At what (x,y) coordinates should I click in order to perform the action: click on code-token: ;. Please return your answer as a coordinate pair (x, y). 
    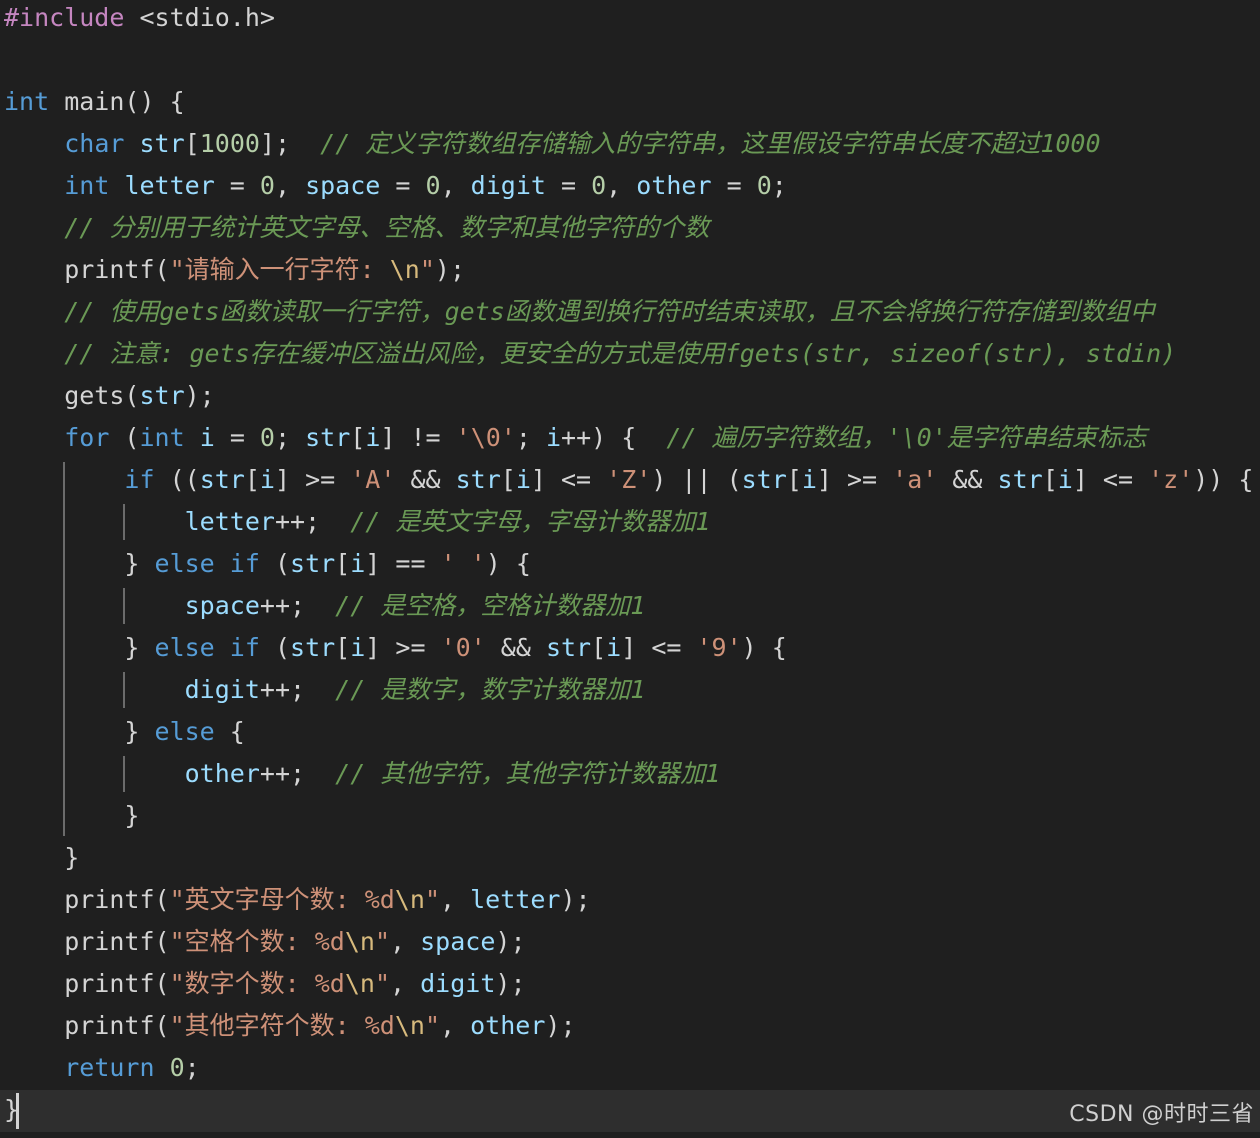
    Looking at the image, I should click on (779, 185).